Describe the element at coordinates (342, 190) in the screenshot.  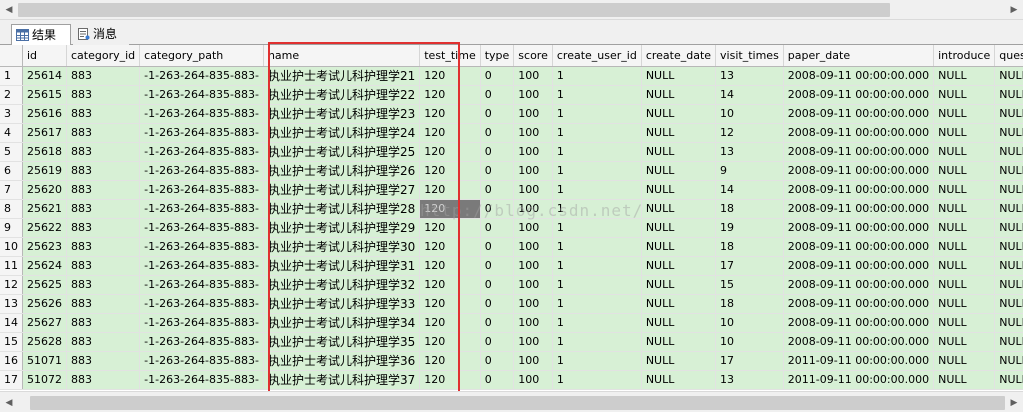
I see `cell-name: 执业护士考试儿科护理学27` at that location.